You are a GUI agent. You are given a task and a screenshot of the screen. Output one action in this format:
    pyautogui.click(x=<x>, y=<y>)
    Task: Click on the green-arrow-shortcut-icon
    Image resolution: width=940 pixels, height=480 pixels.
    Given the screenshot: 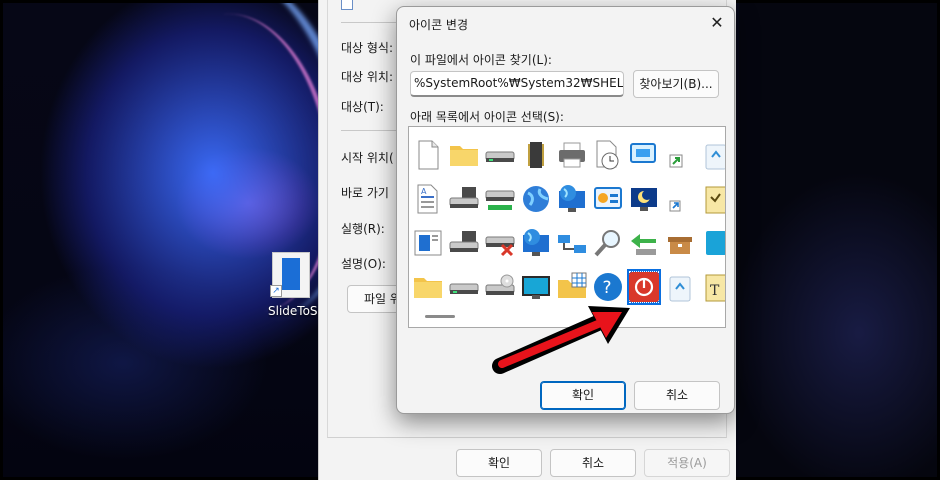 What is the action you would take?
    pyautogui.click(x=680, y=155)
    